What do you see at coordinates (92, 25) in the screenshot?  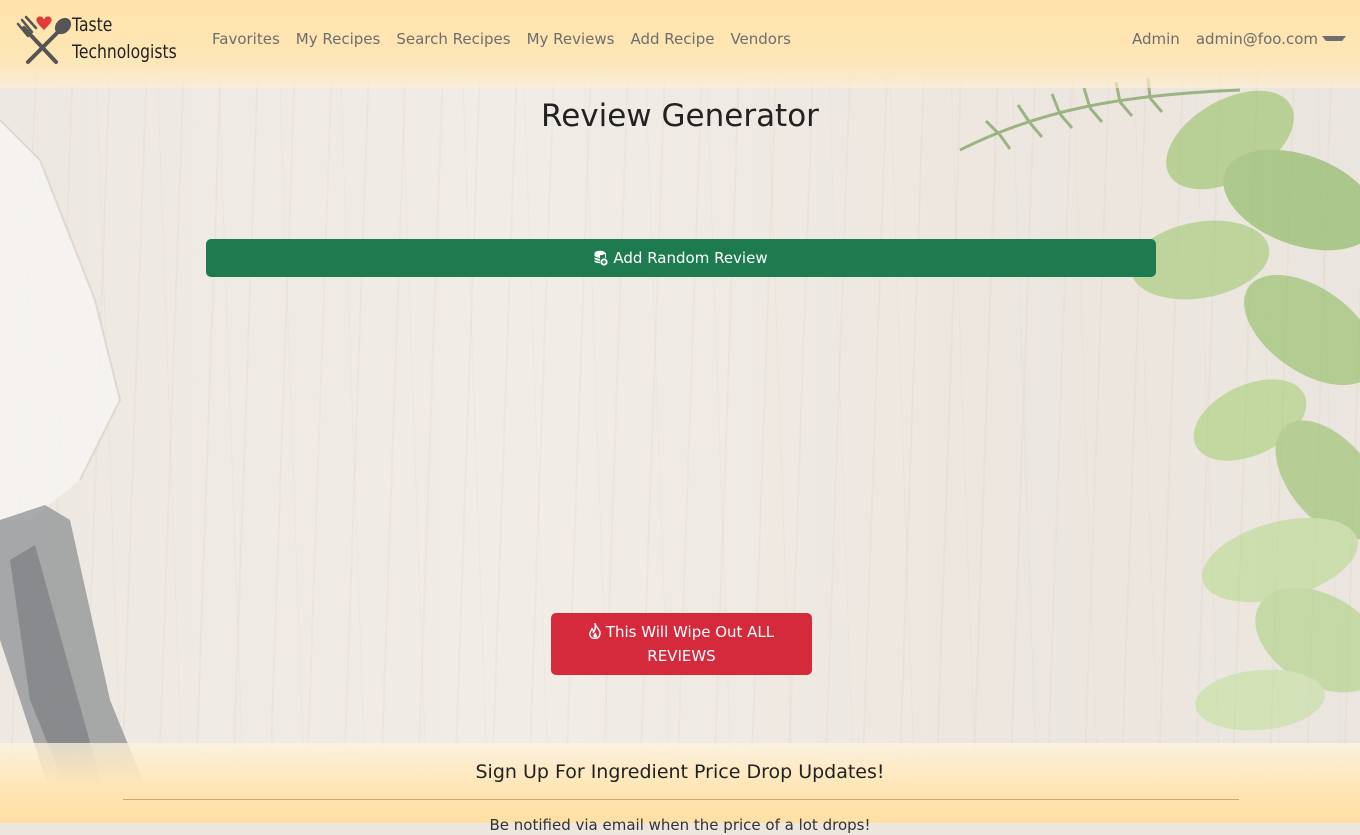 I see `brand-line-1: Taste` at bounding box center [92, 25].